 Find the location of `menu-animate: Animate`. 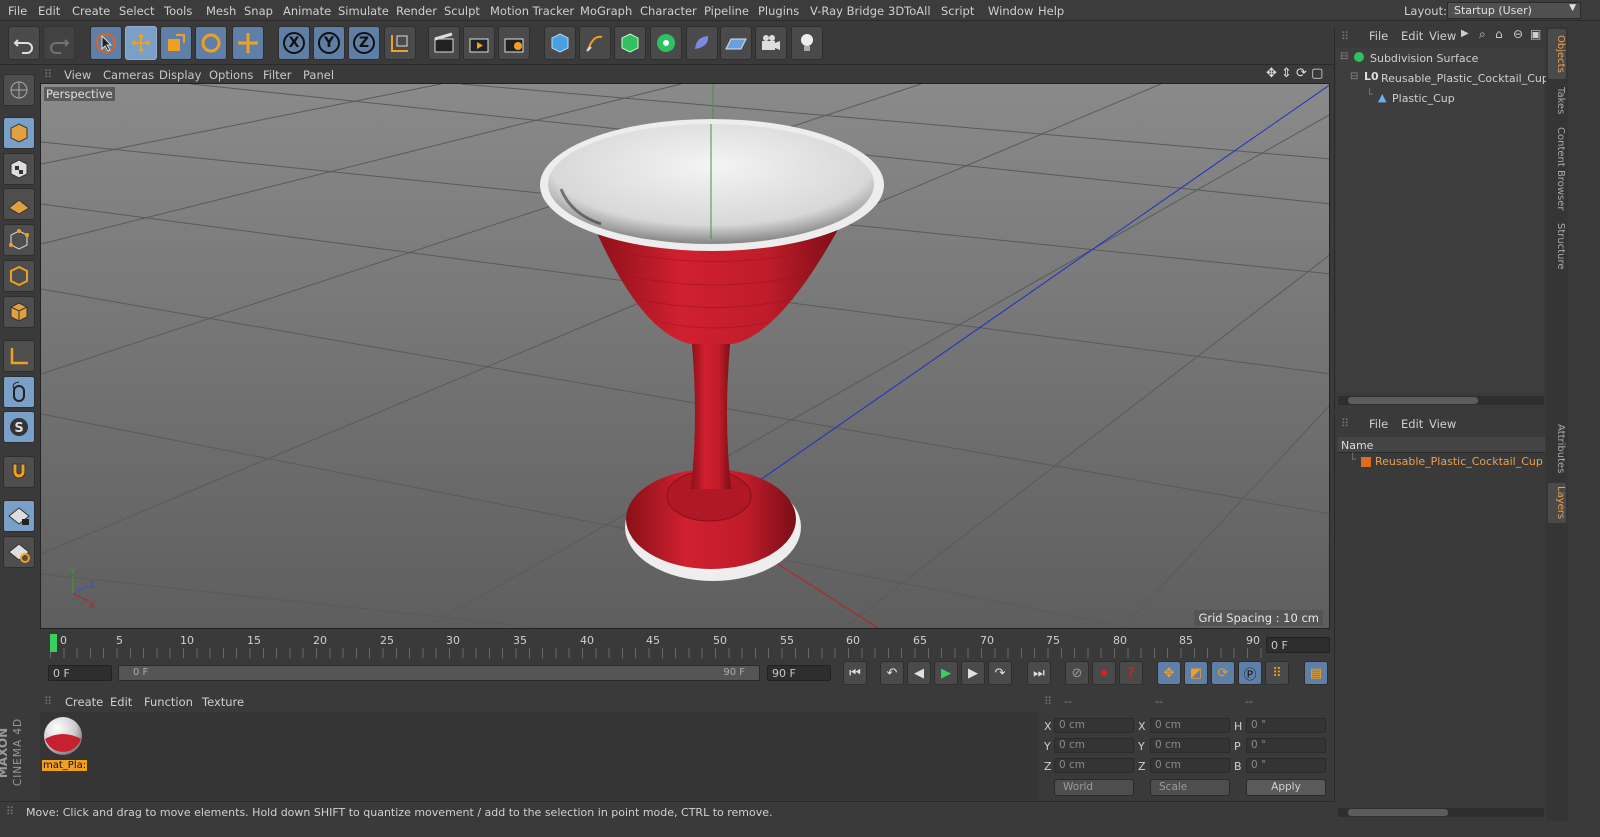

menu-animate: Animate is located at coordinates (307, 11).